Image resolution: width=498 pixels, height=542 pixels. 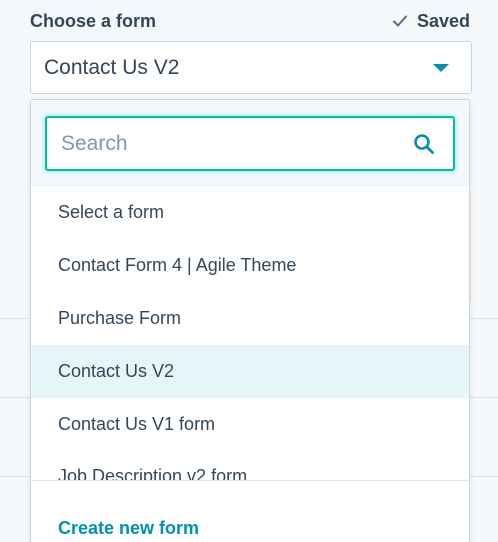 What do you see at coordinates (443, 20) in the screenshot?
I see `saved-label: Saved` at bounding box center [443, 20].